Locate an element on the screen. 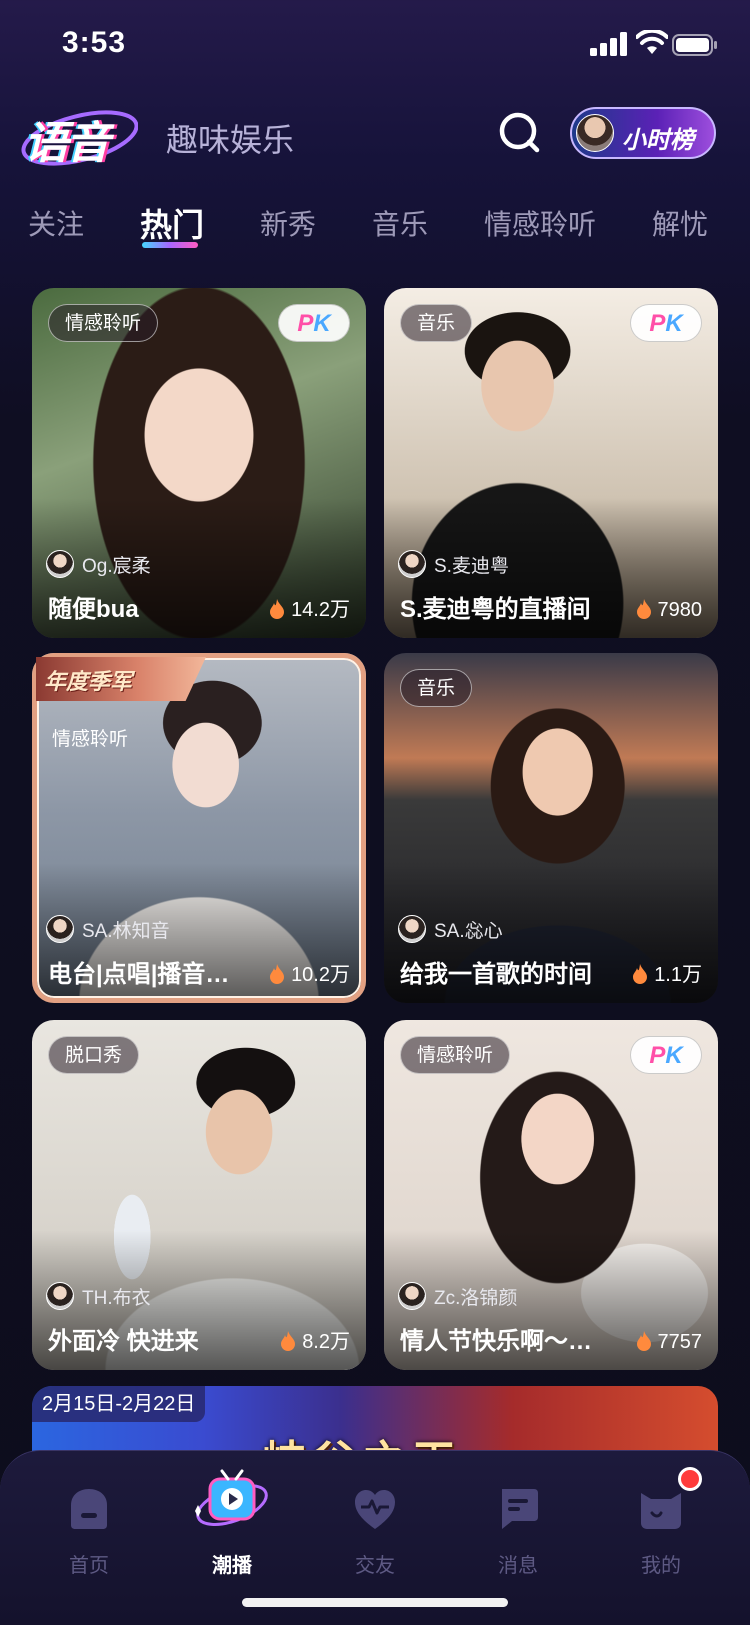  room-title: 随便bua is located at coordinates (93, 609).